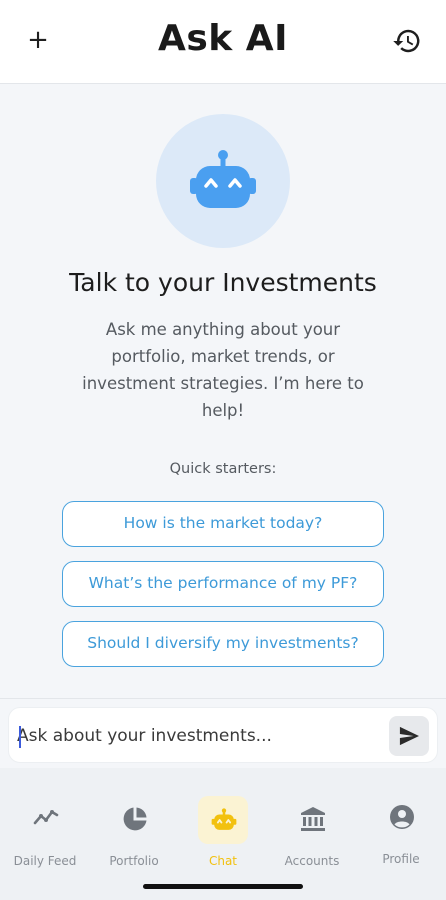 The image size is (446, 900). I want to click on chat-input, so click(202, 736).